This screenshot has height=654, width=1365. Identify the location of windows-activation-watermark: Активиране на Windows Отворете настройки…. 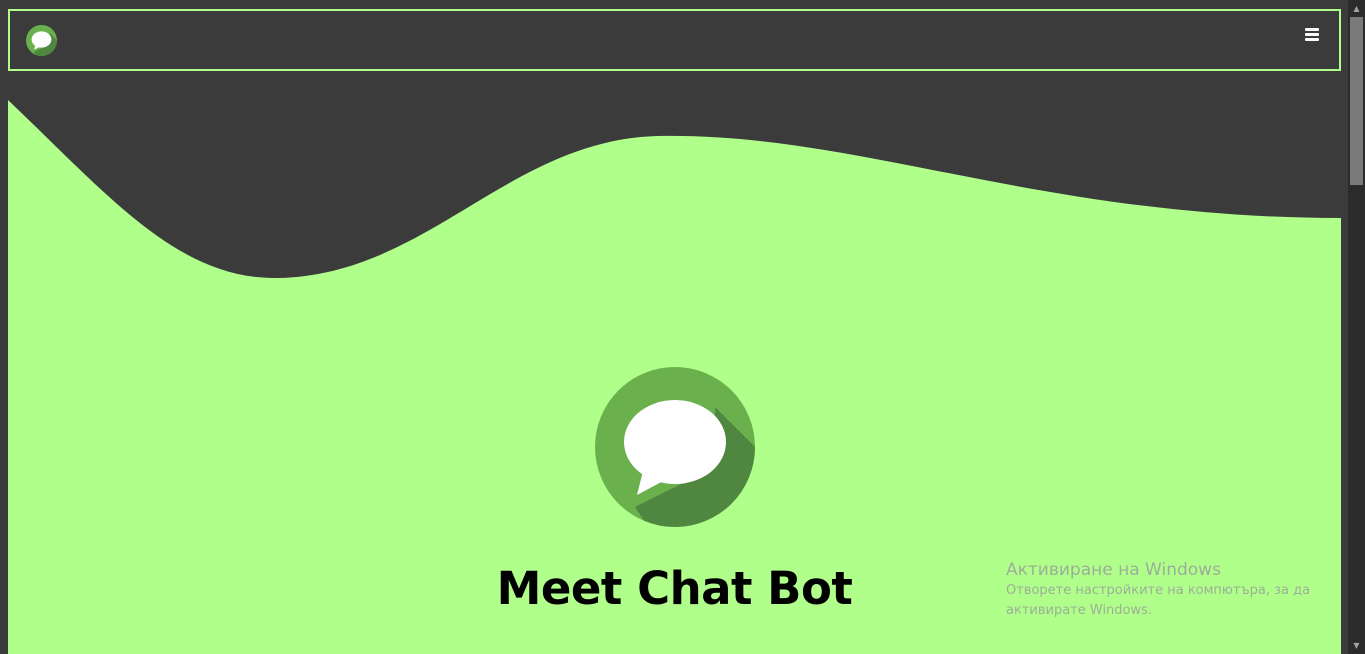
(1158, 590).